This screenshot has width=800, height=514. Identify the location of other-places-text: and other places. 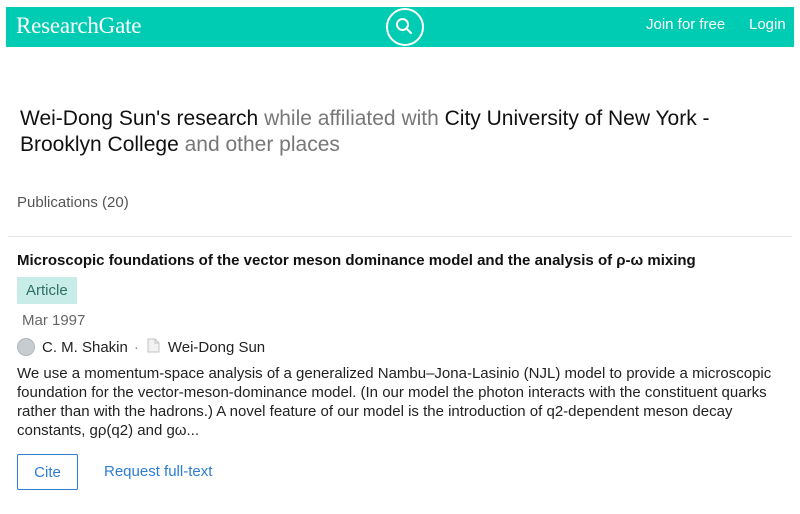
(262, 144).